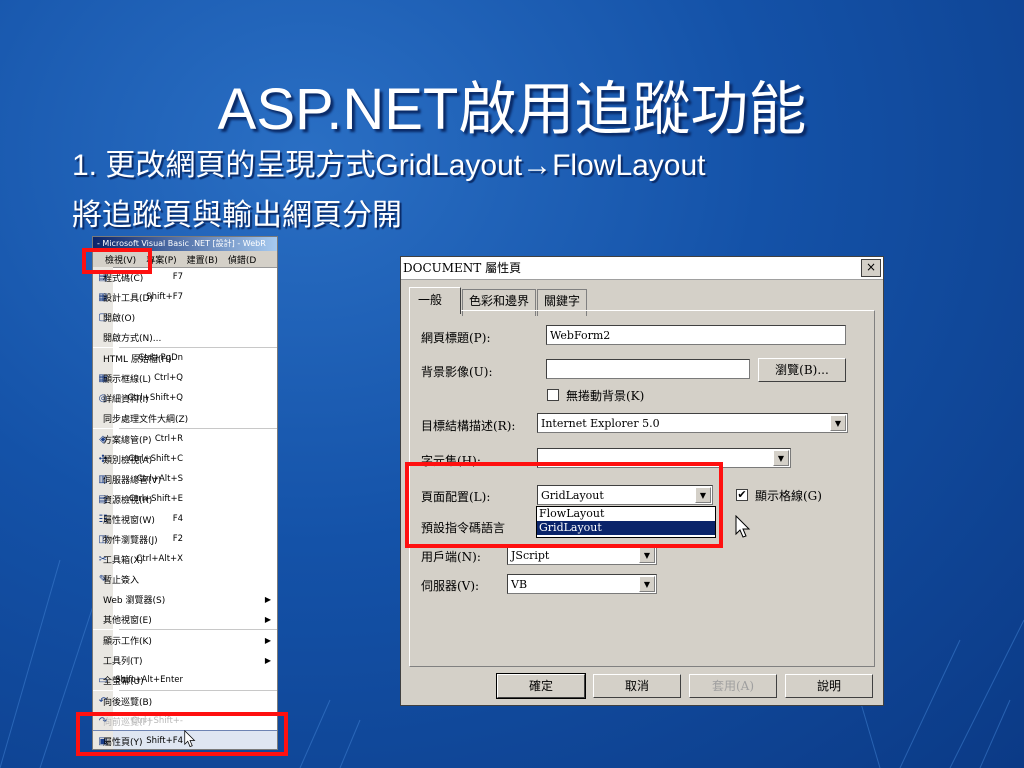 The height and width of the screenshot is (768, 1024). I want to click on server-label: 伺服器(V):, so click(450, 586).